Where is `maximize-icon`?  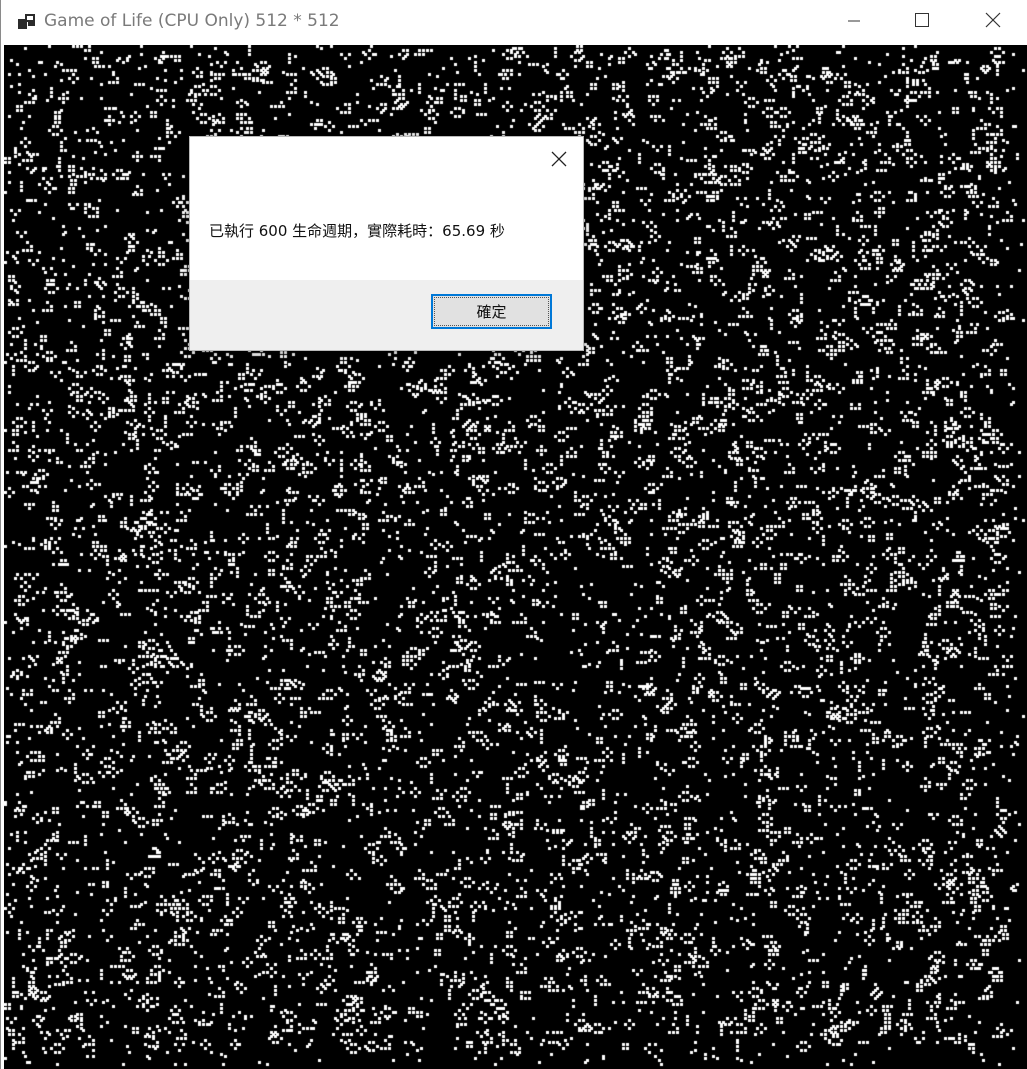 maximize-icon is located at coordinates (922, 22).